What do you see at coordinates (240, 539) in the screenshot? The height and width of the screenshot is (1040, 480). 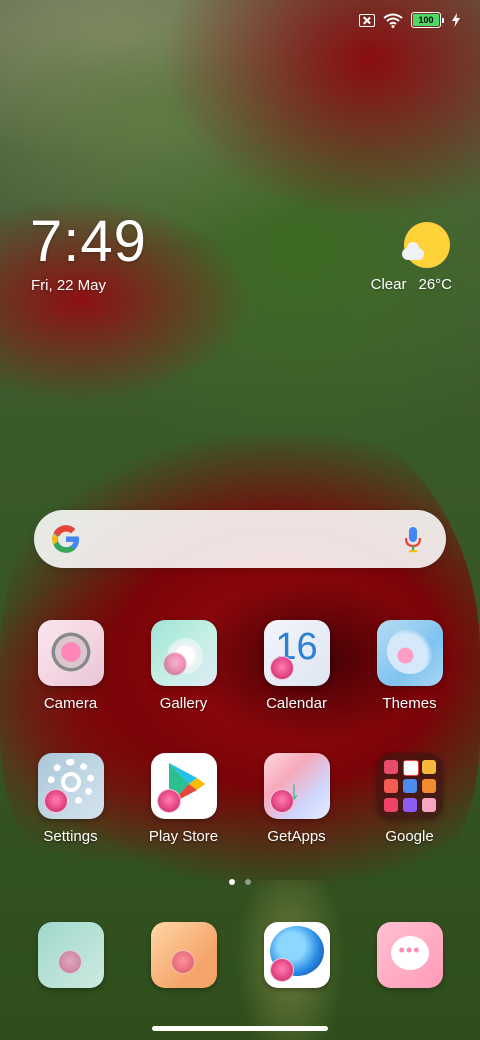 I see `google-search-bar` at bounding box center [240, 539].